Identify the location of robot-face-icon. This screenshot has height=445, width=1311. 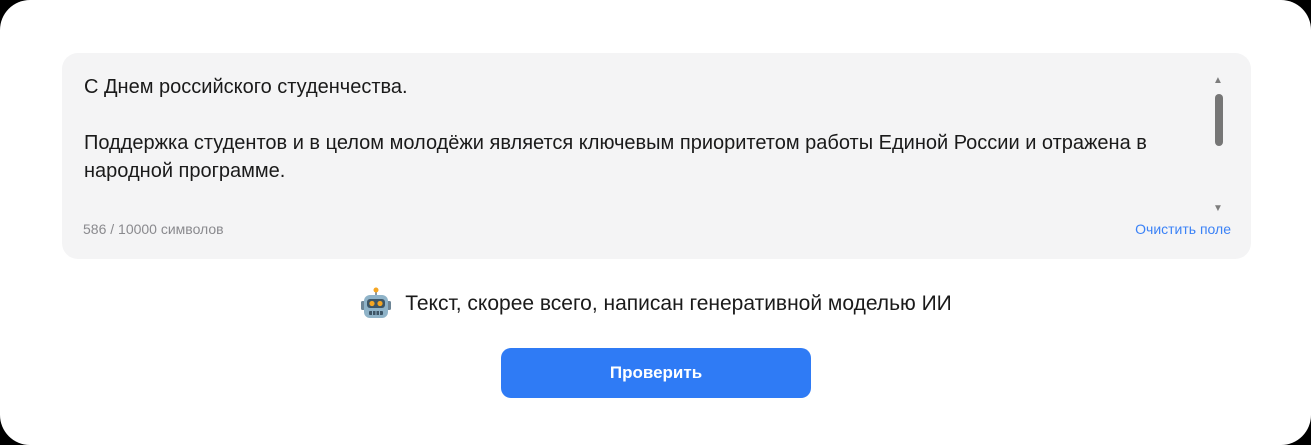
(376, 304).